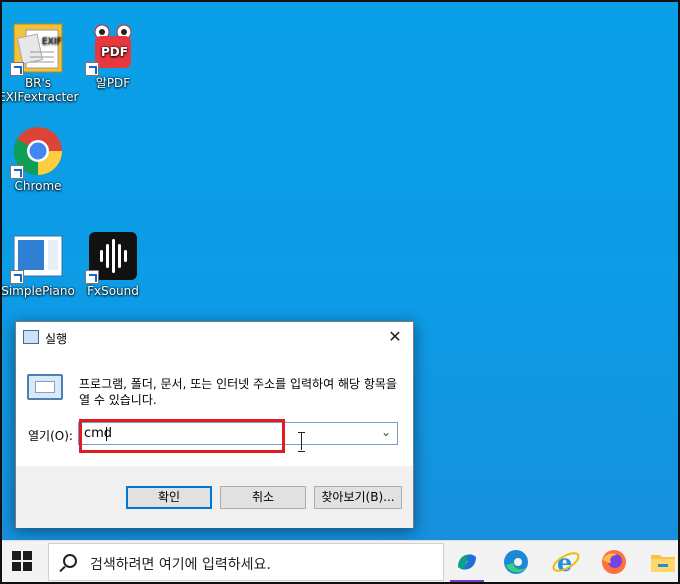 This screenshot has width=680, height=584. I want to click on search-icon, so click(70, 561).